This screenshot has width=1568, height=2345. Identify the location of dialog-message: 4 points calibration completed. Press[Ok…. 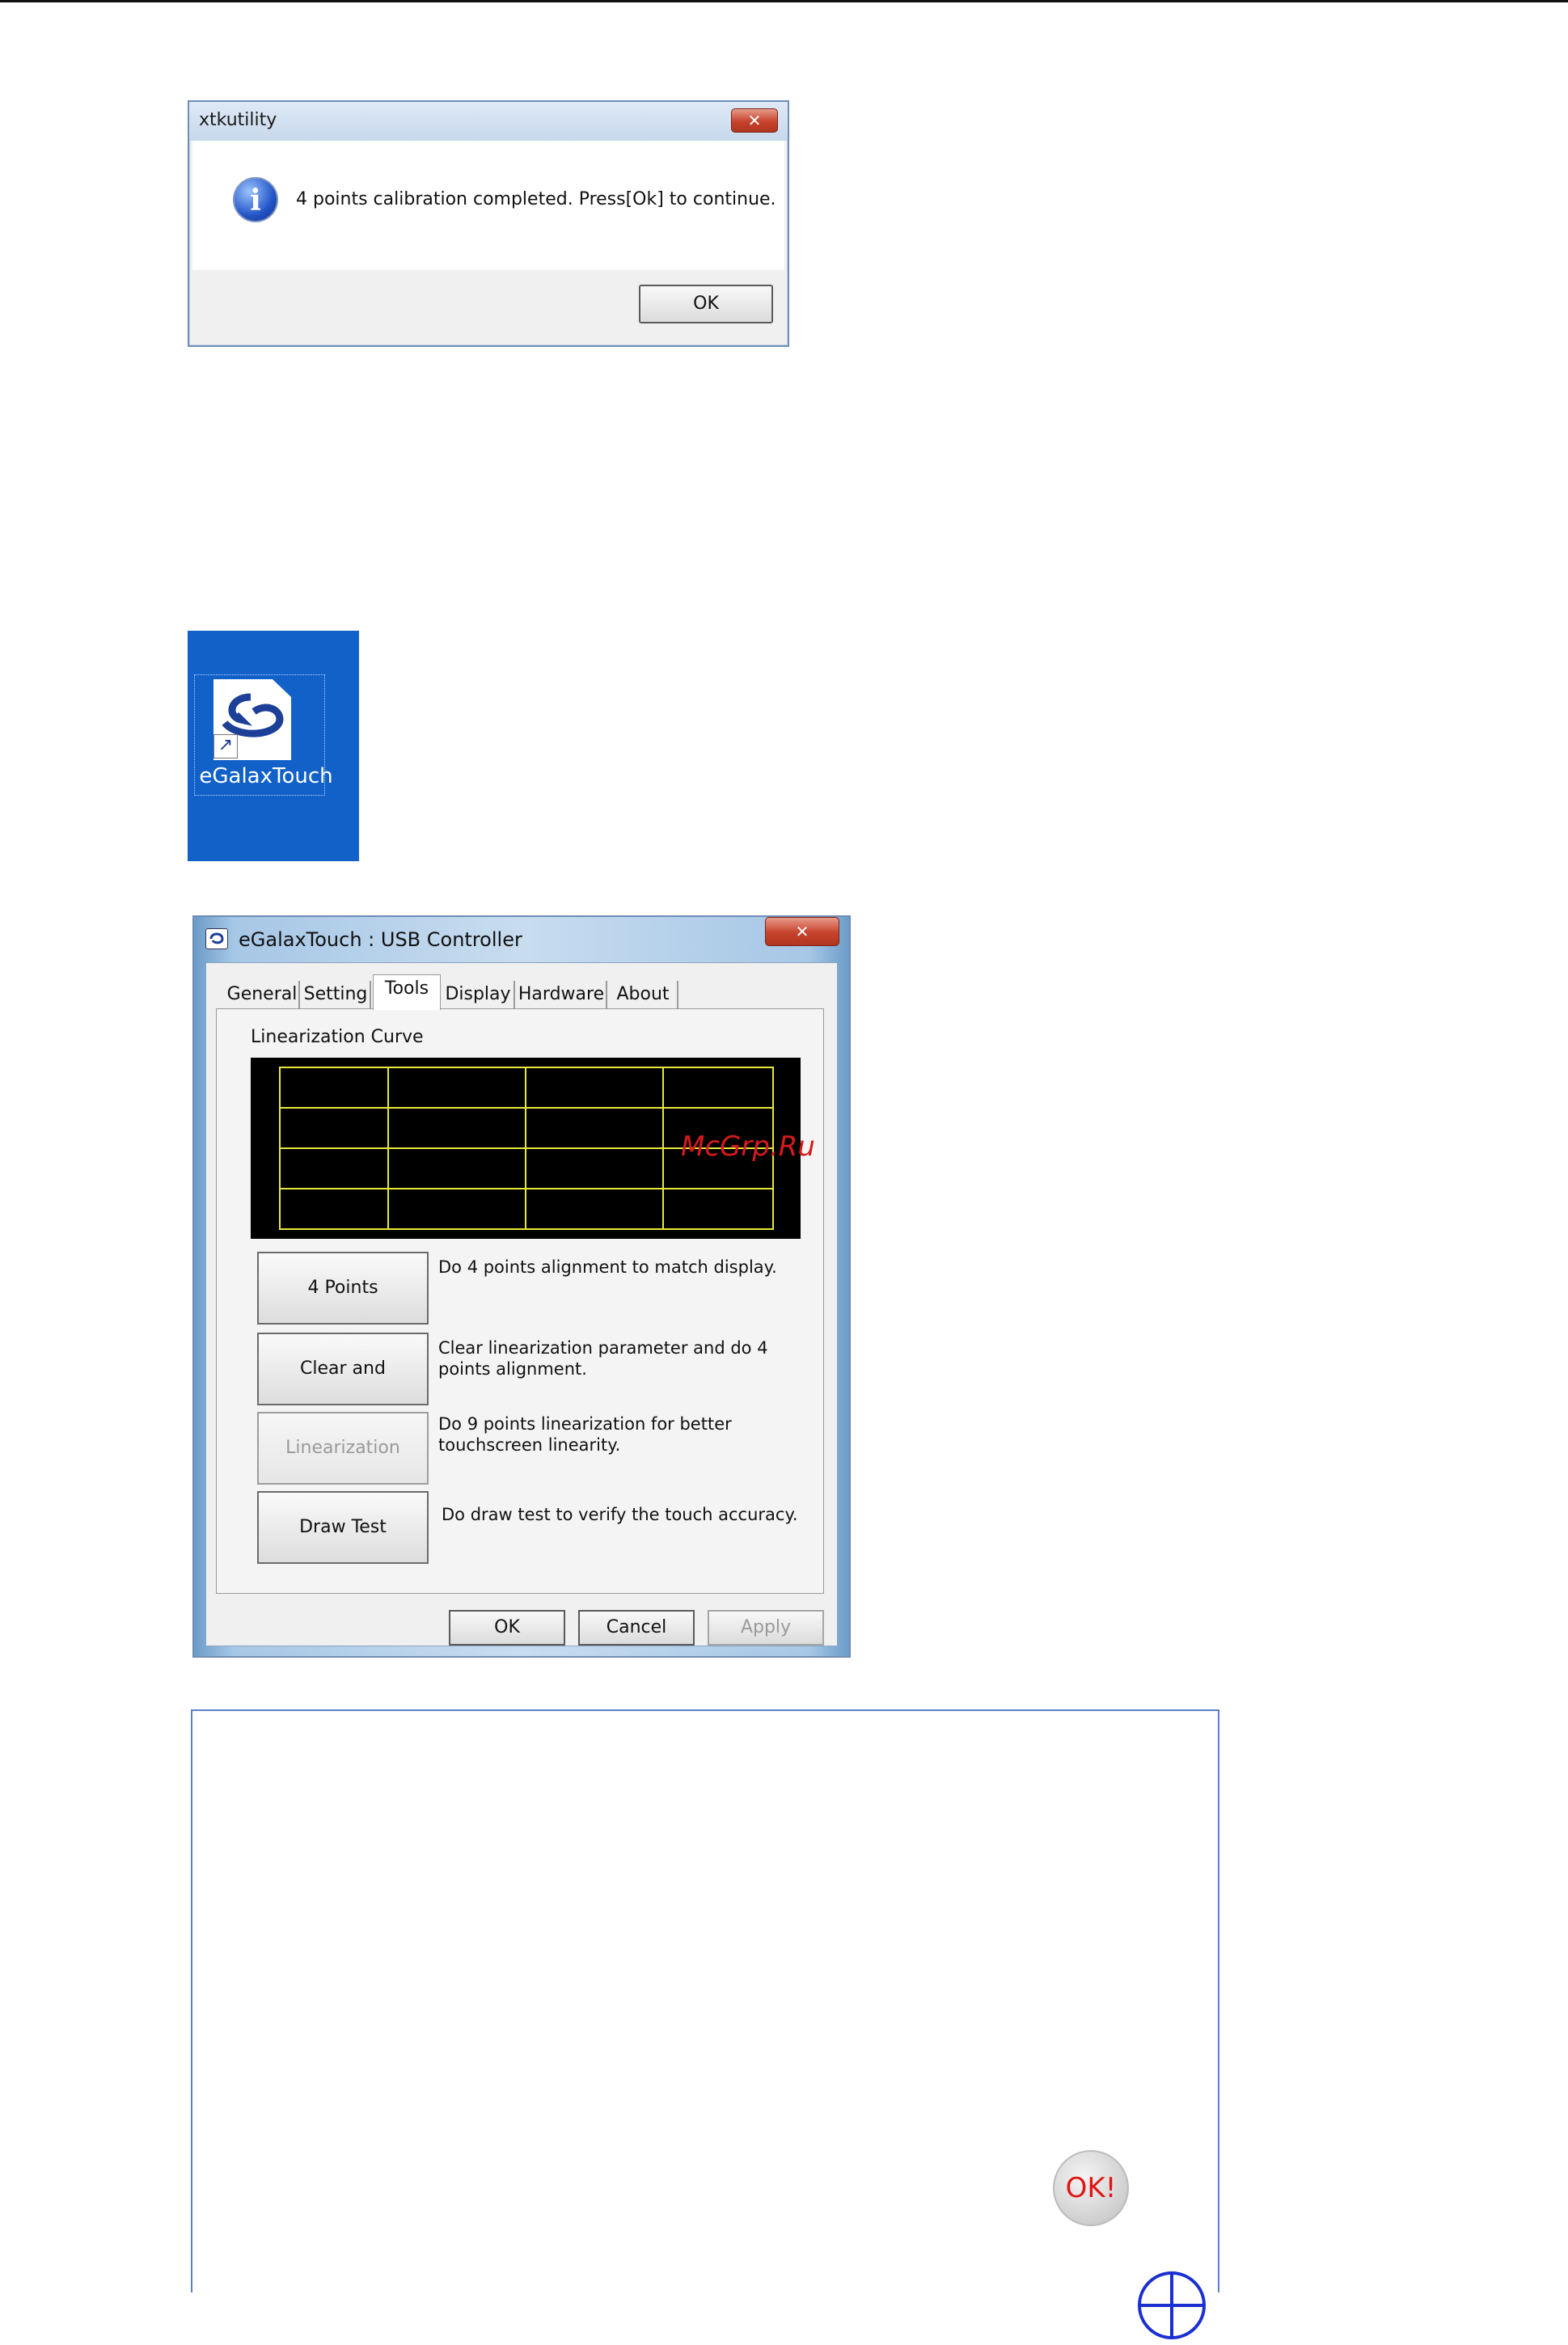
(536, 199).